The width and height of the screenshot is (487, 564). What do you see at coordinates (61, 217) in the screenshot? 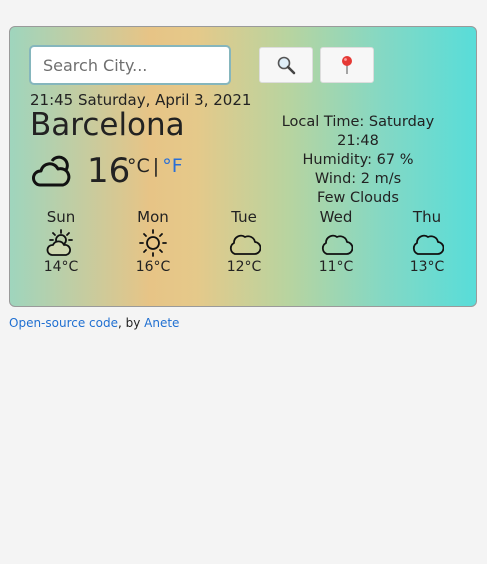
I see `forecast-day-name: Sun` at bounding box center [61, 217].